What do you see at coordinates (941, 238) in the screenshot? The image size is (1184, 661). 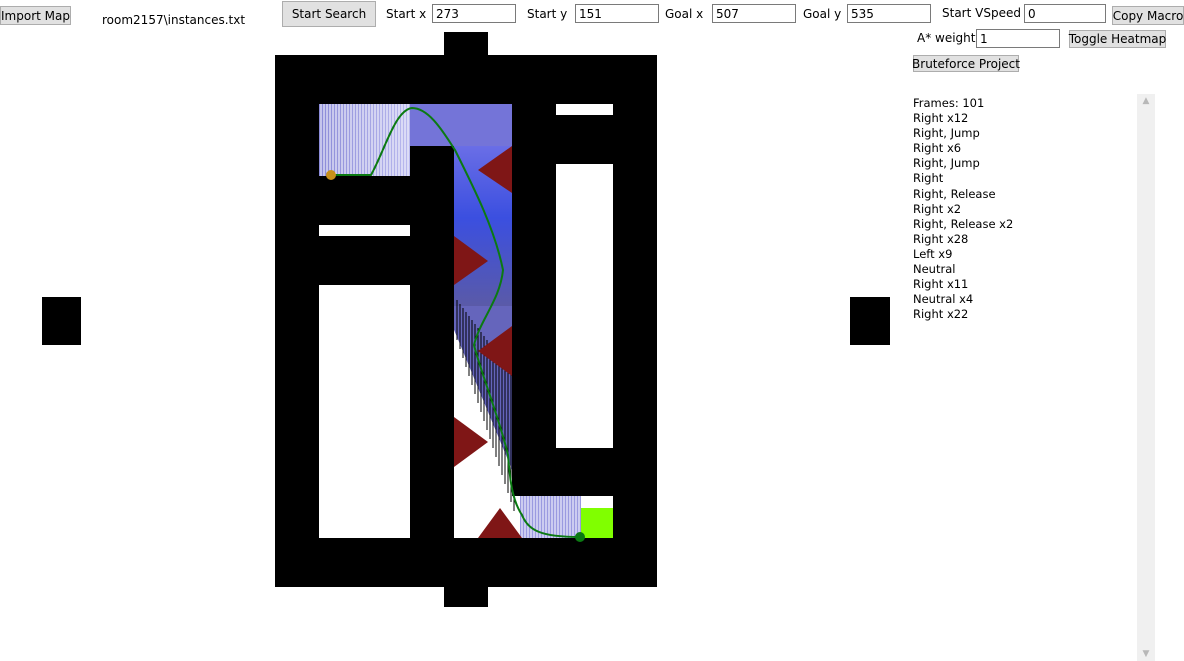 I see `macro-line: Right x28` at bounding box center [941, 238].